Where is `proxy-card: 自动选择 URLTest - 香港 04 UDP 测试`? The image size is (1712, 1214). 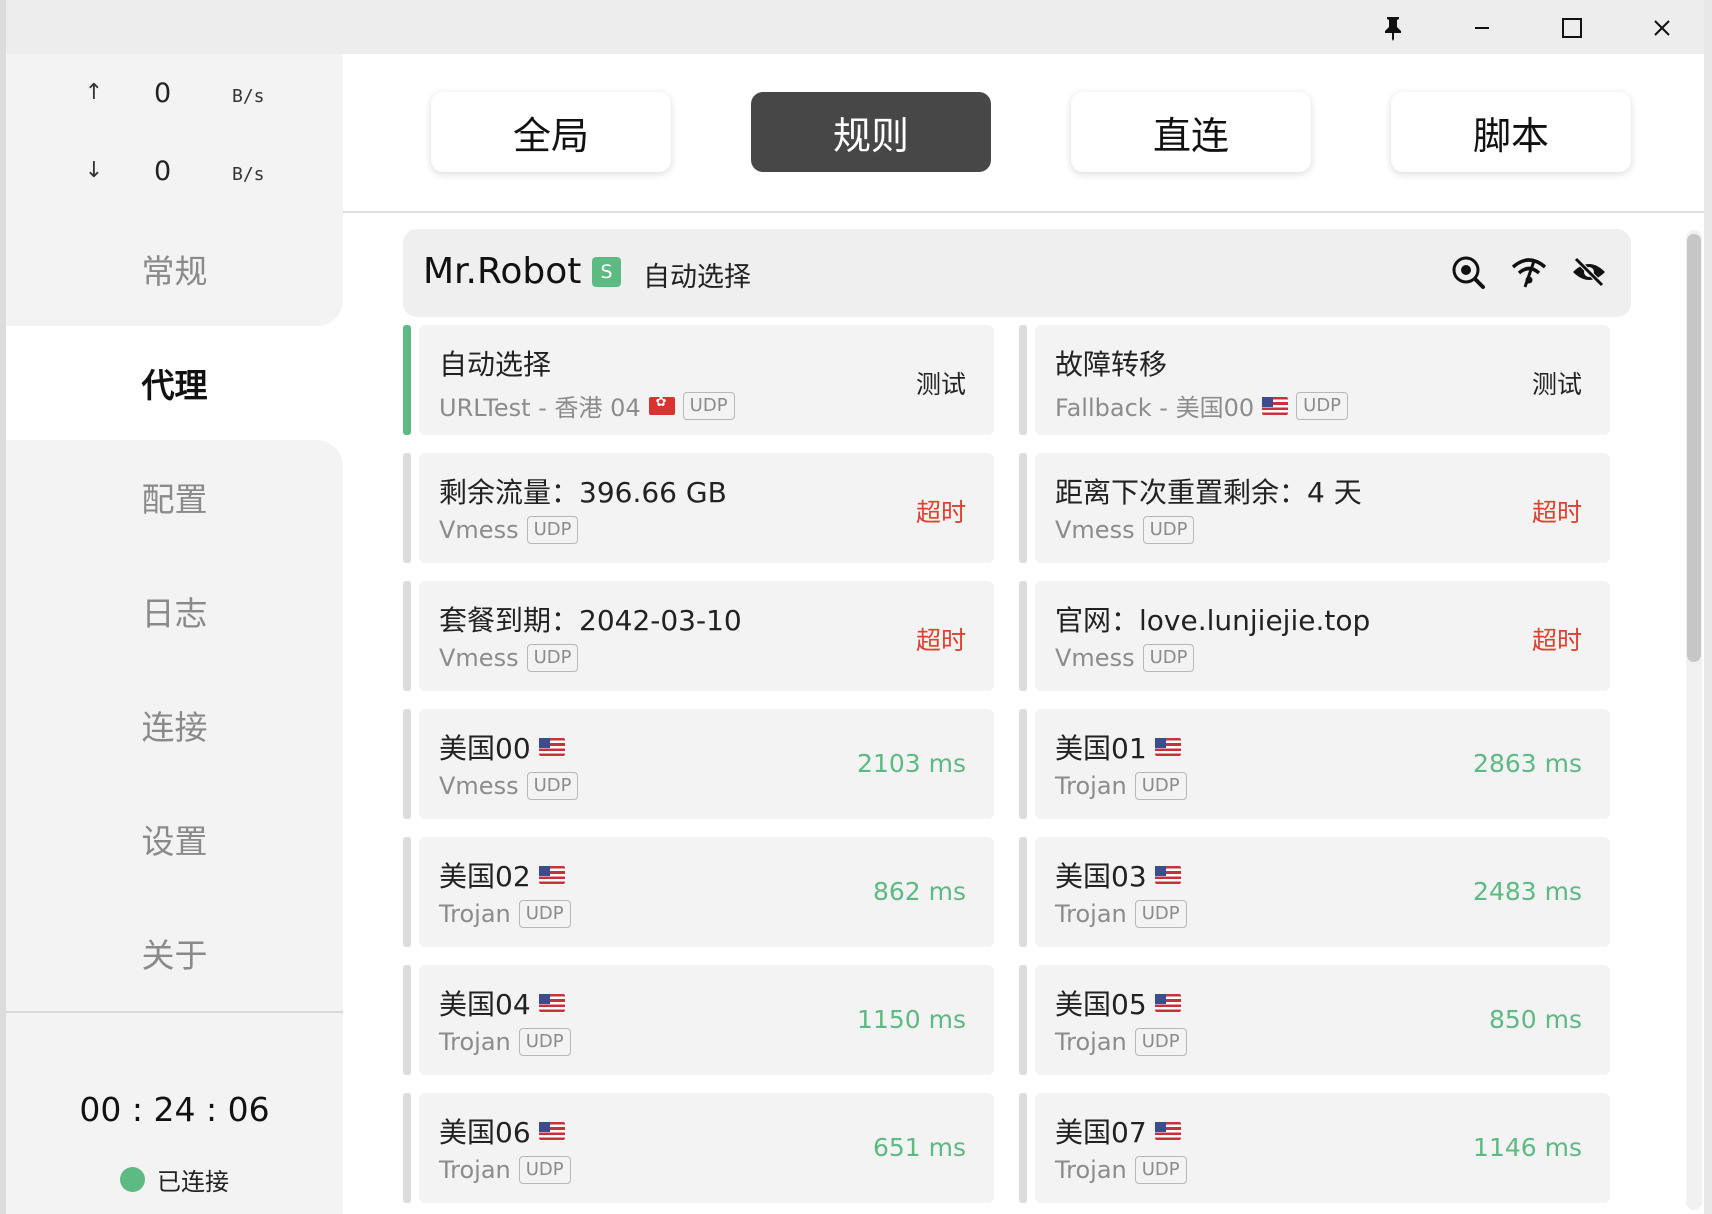 proxy-card: 自动选择 URLTest - 香港 04 UDP 测试 is located at coordinates (706, 380).